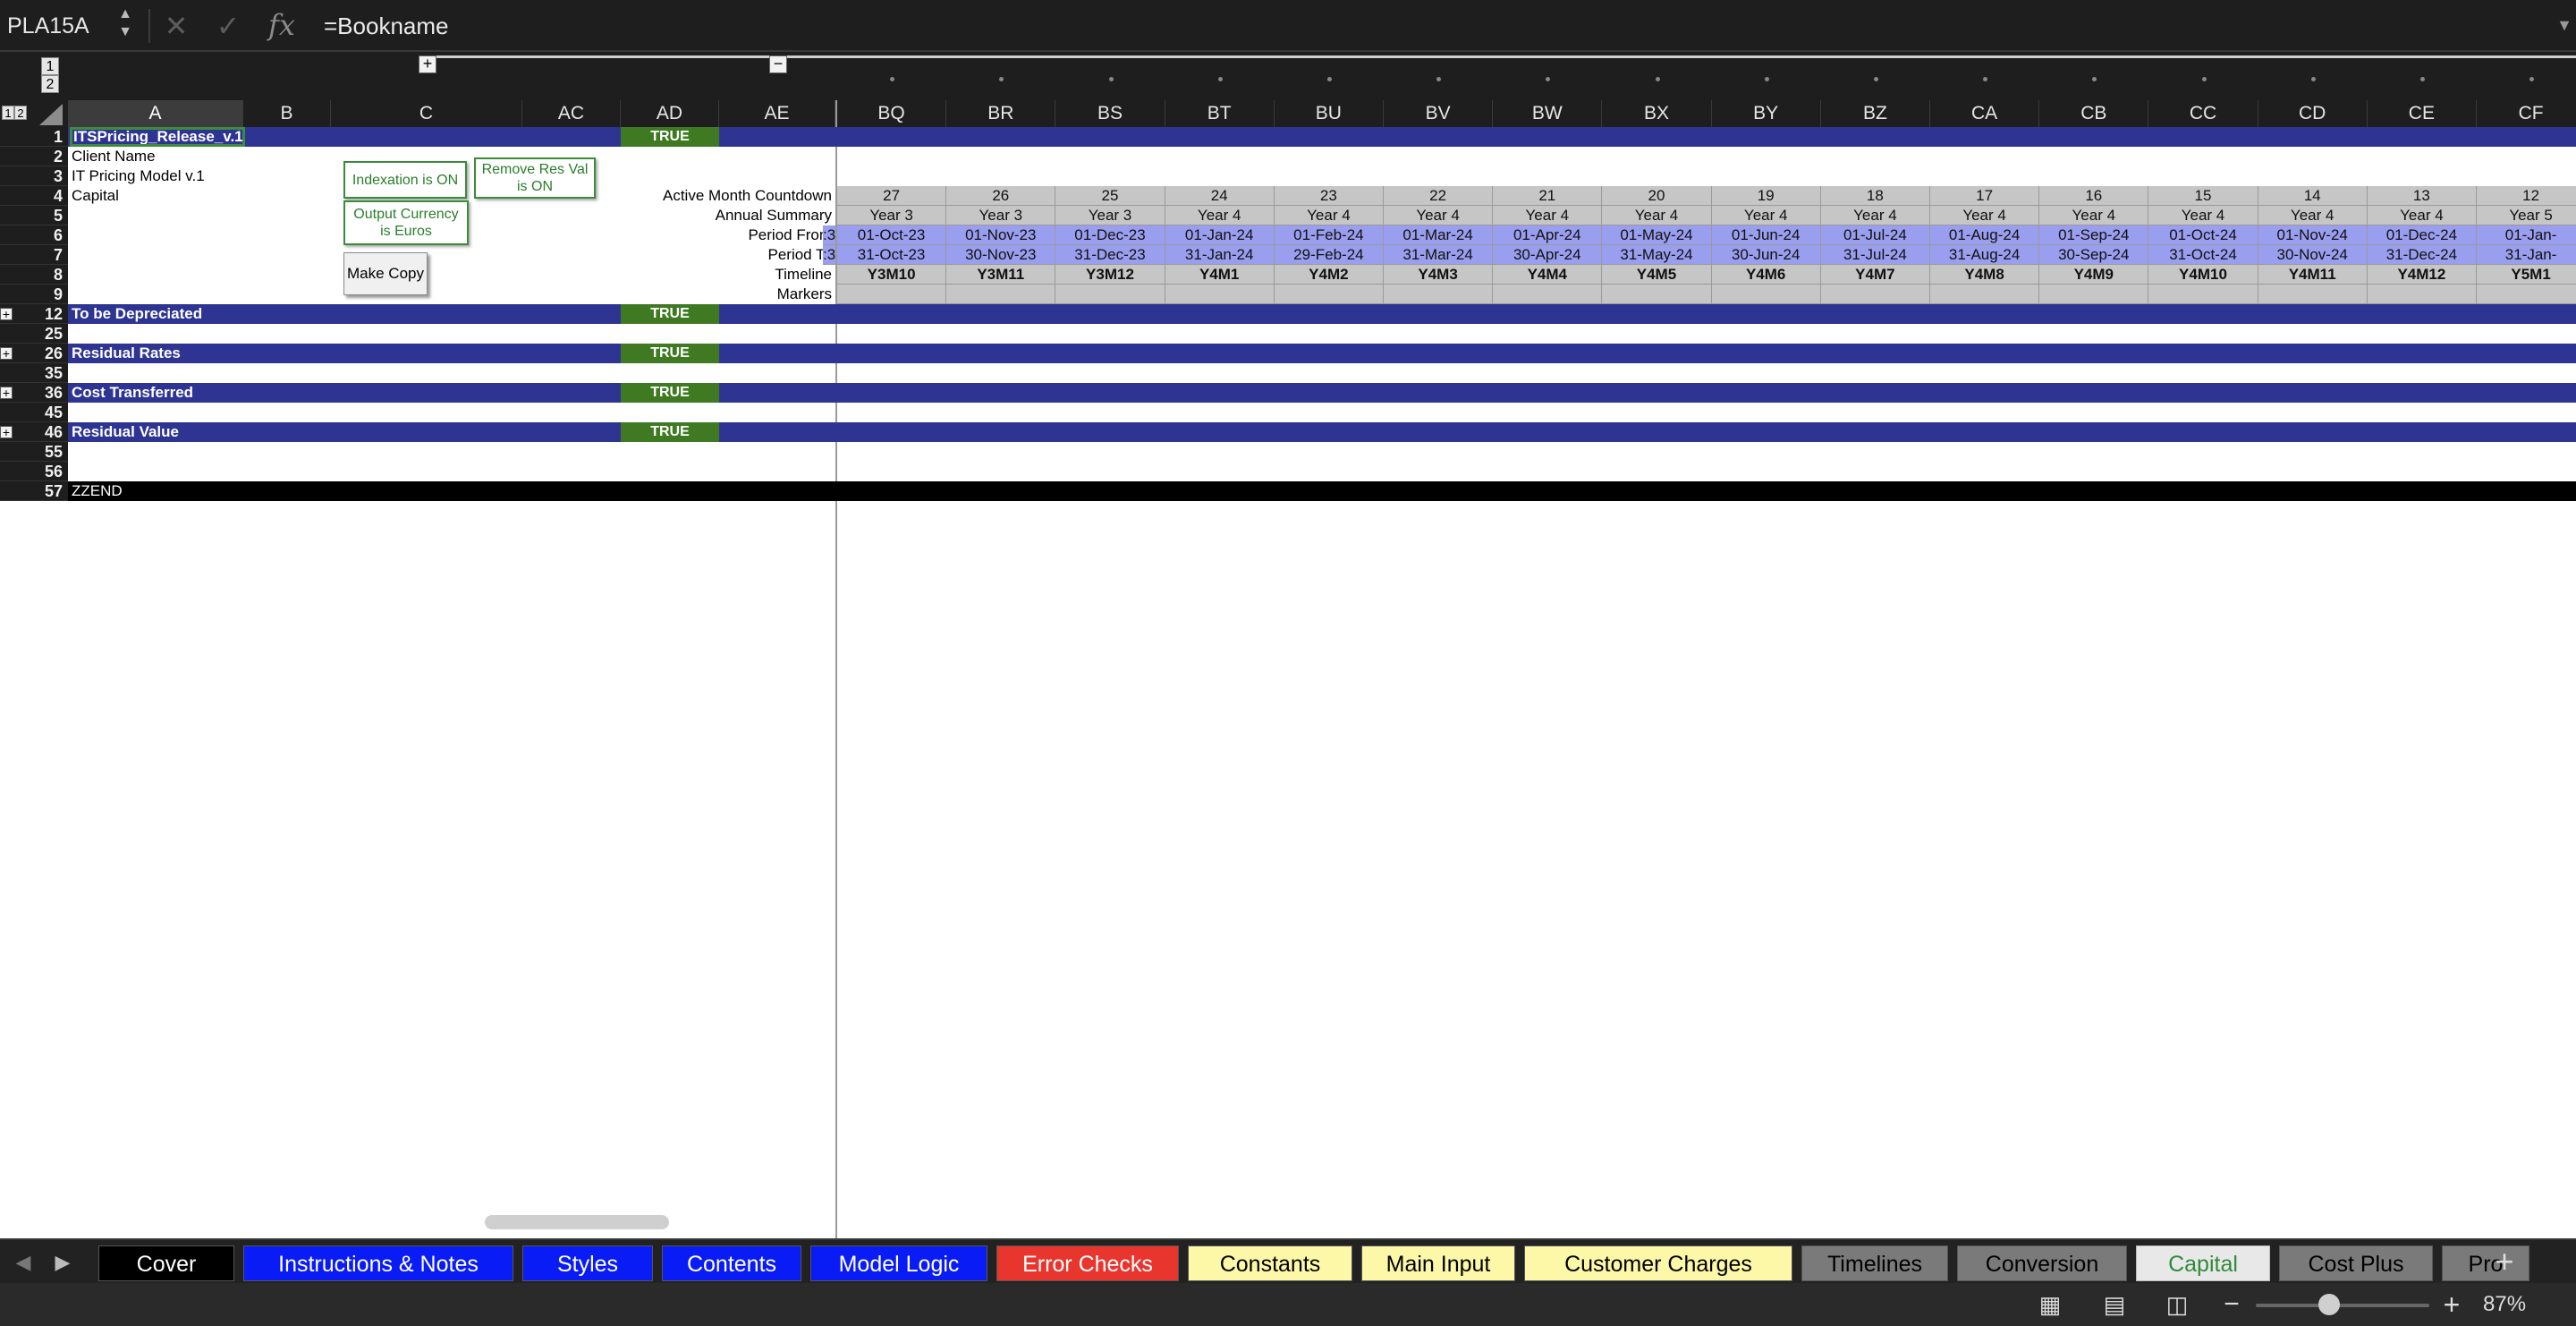  I want to click on timeline-cell-annual-ce: Year 4, so click(2422, 215).